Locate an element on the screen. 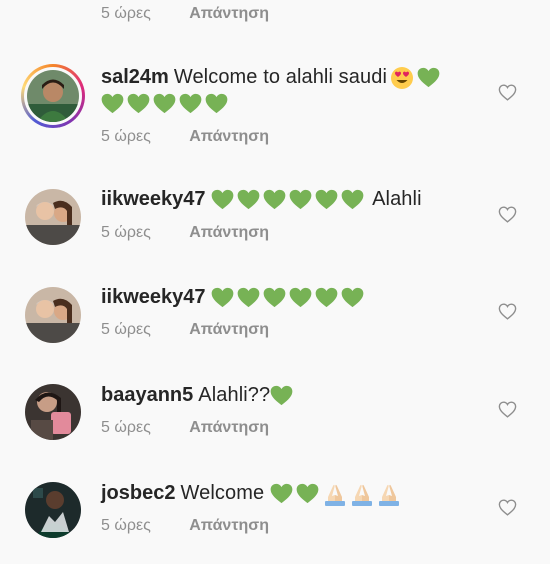  comment-body: Alahli is located at coordinates (397, 199).